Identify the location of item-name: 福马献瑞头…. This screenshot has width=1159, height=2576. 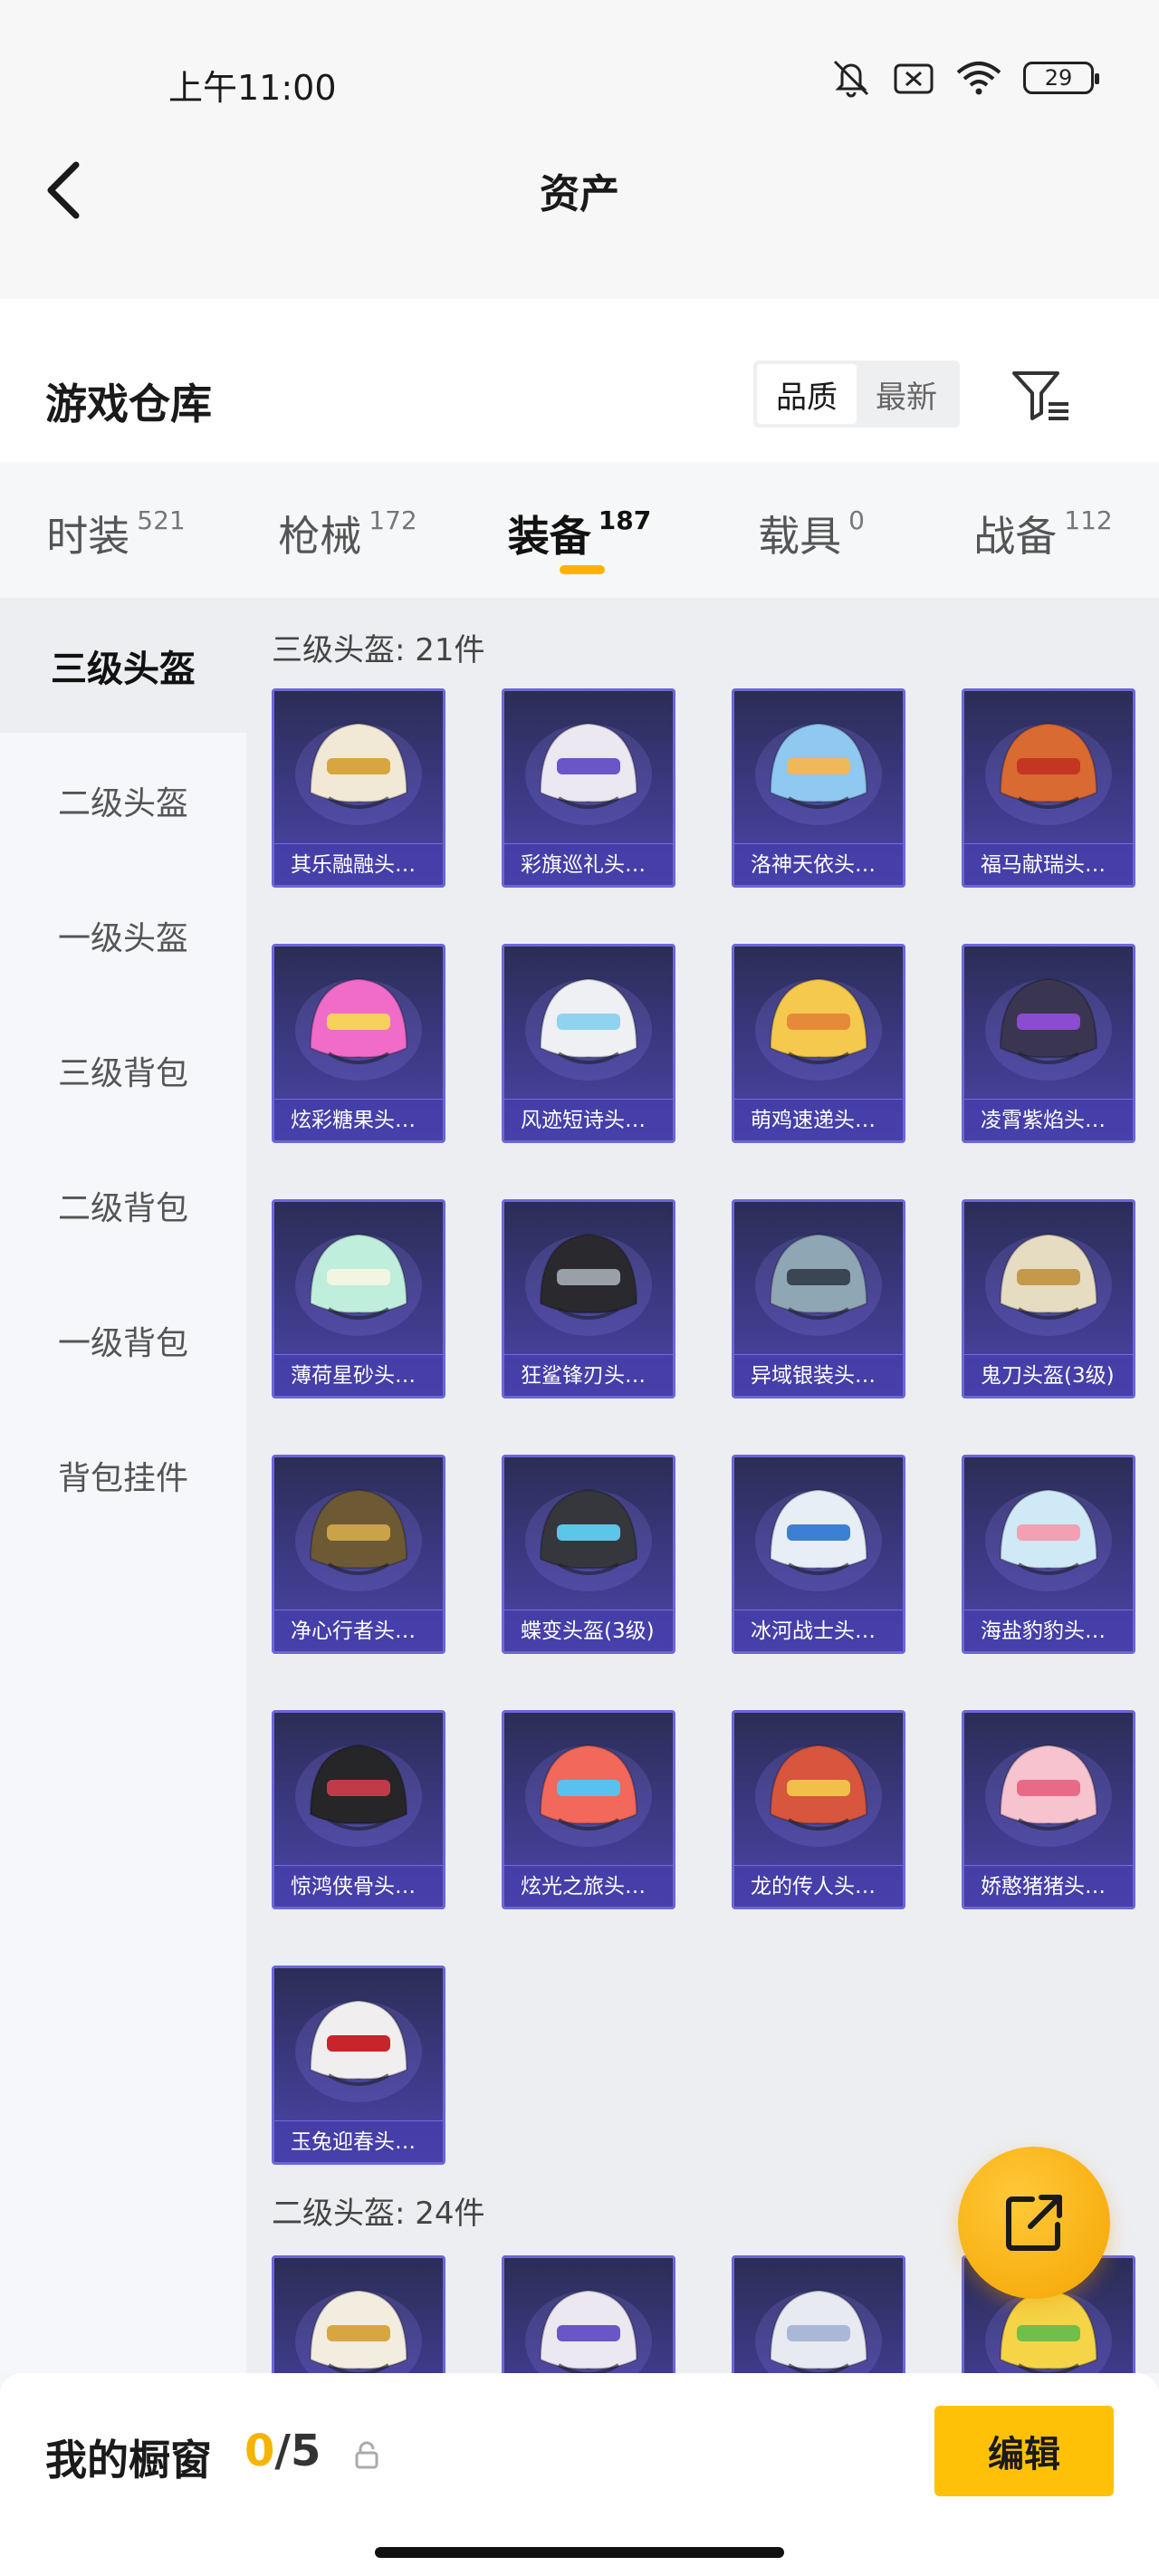
(1049, 864).